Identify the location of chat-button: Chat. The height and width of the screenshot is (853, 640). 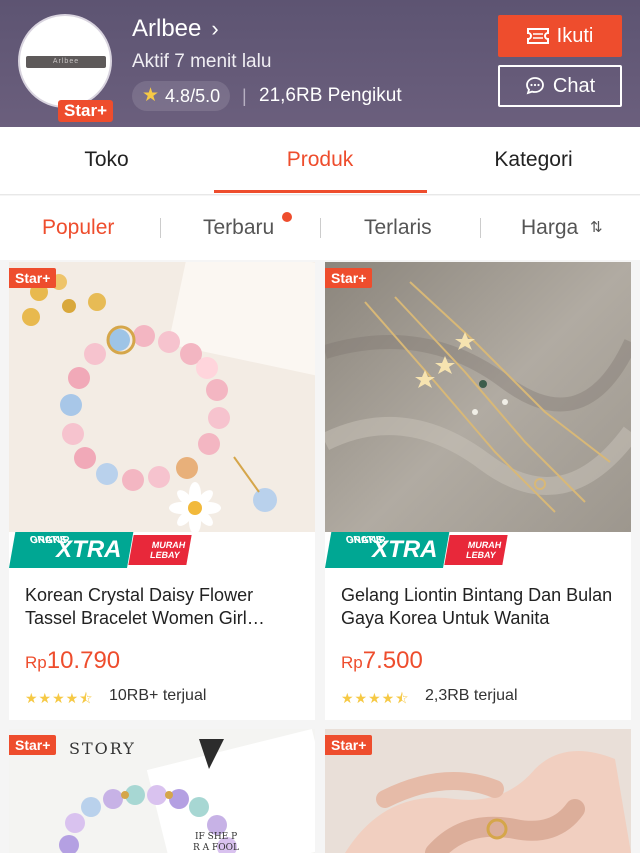
(560, 86).